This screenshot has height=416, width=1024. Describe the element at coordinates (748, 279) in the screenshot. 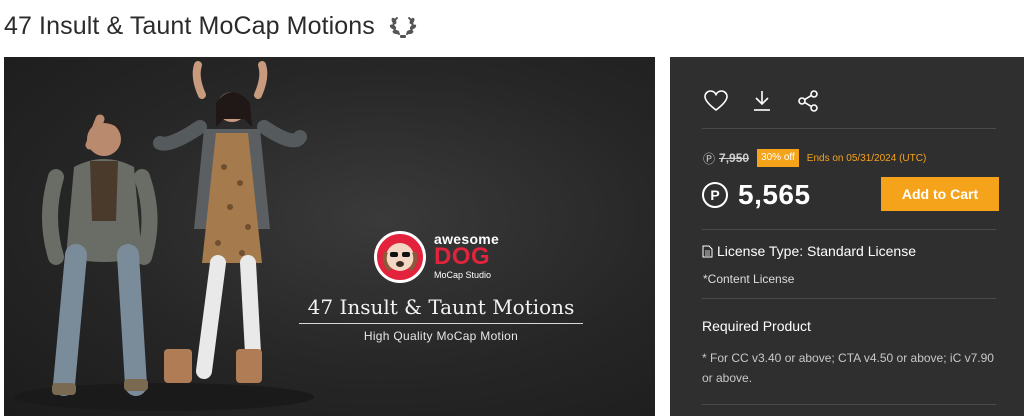

I see `content-license-link: *Content License` at that location.